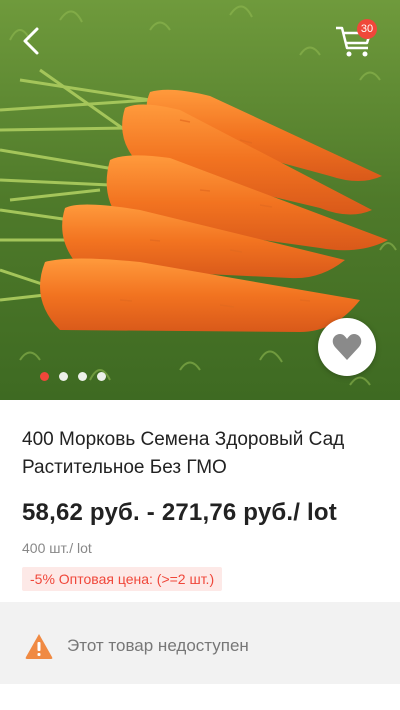 This screenshot has height=710, width=400. Describe the element at coordinates (158, 645) in the screenshot. I see `unavailable-text: Этот товар недоступен` at that location.